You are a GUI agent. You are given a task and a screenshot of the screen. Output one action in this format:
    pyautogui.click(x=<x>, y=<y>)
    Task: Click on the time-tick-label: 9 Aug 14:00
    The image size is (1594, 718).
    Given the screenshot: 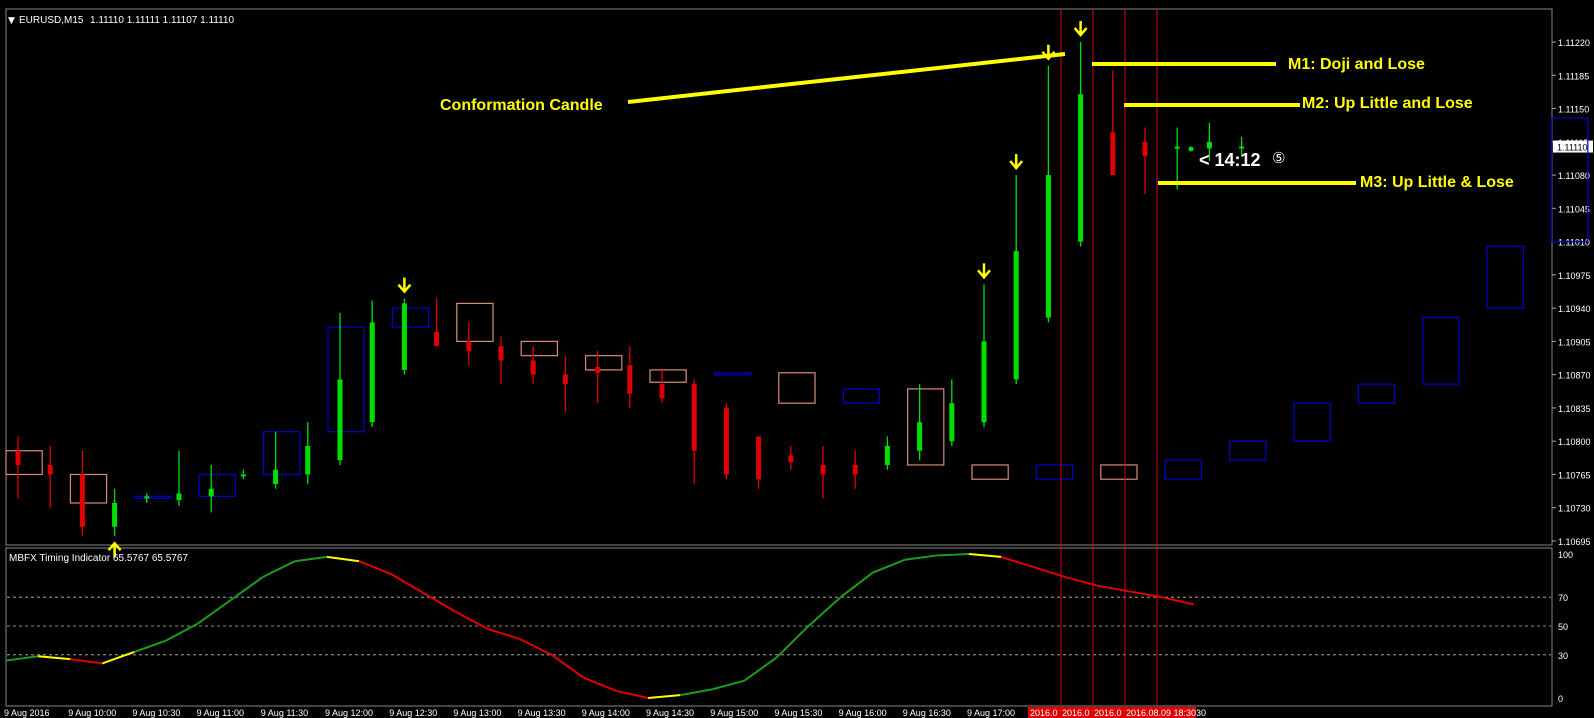 What is the action you would take?
    pyautogui.click(x=606, y=713)
    